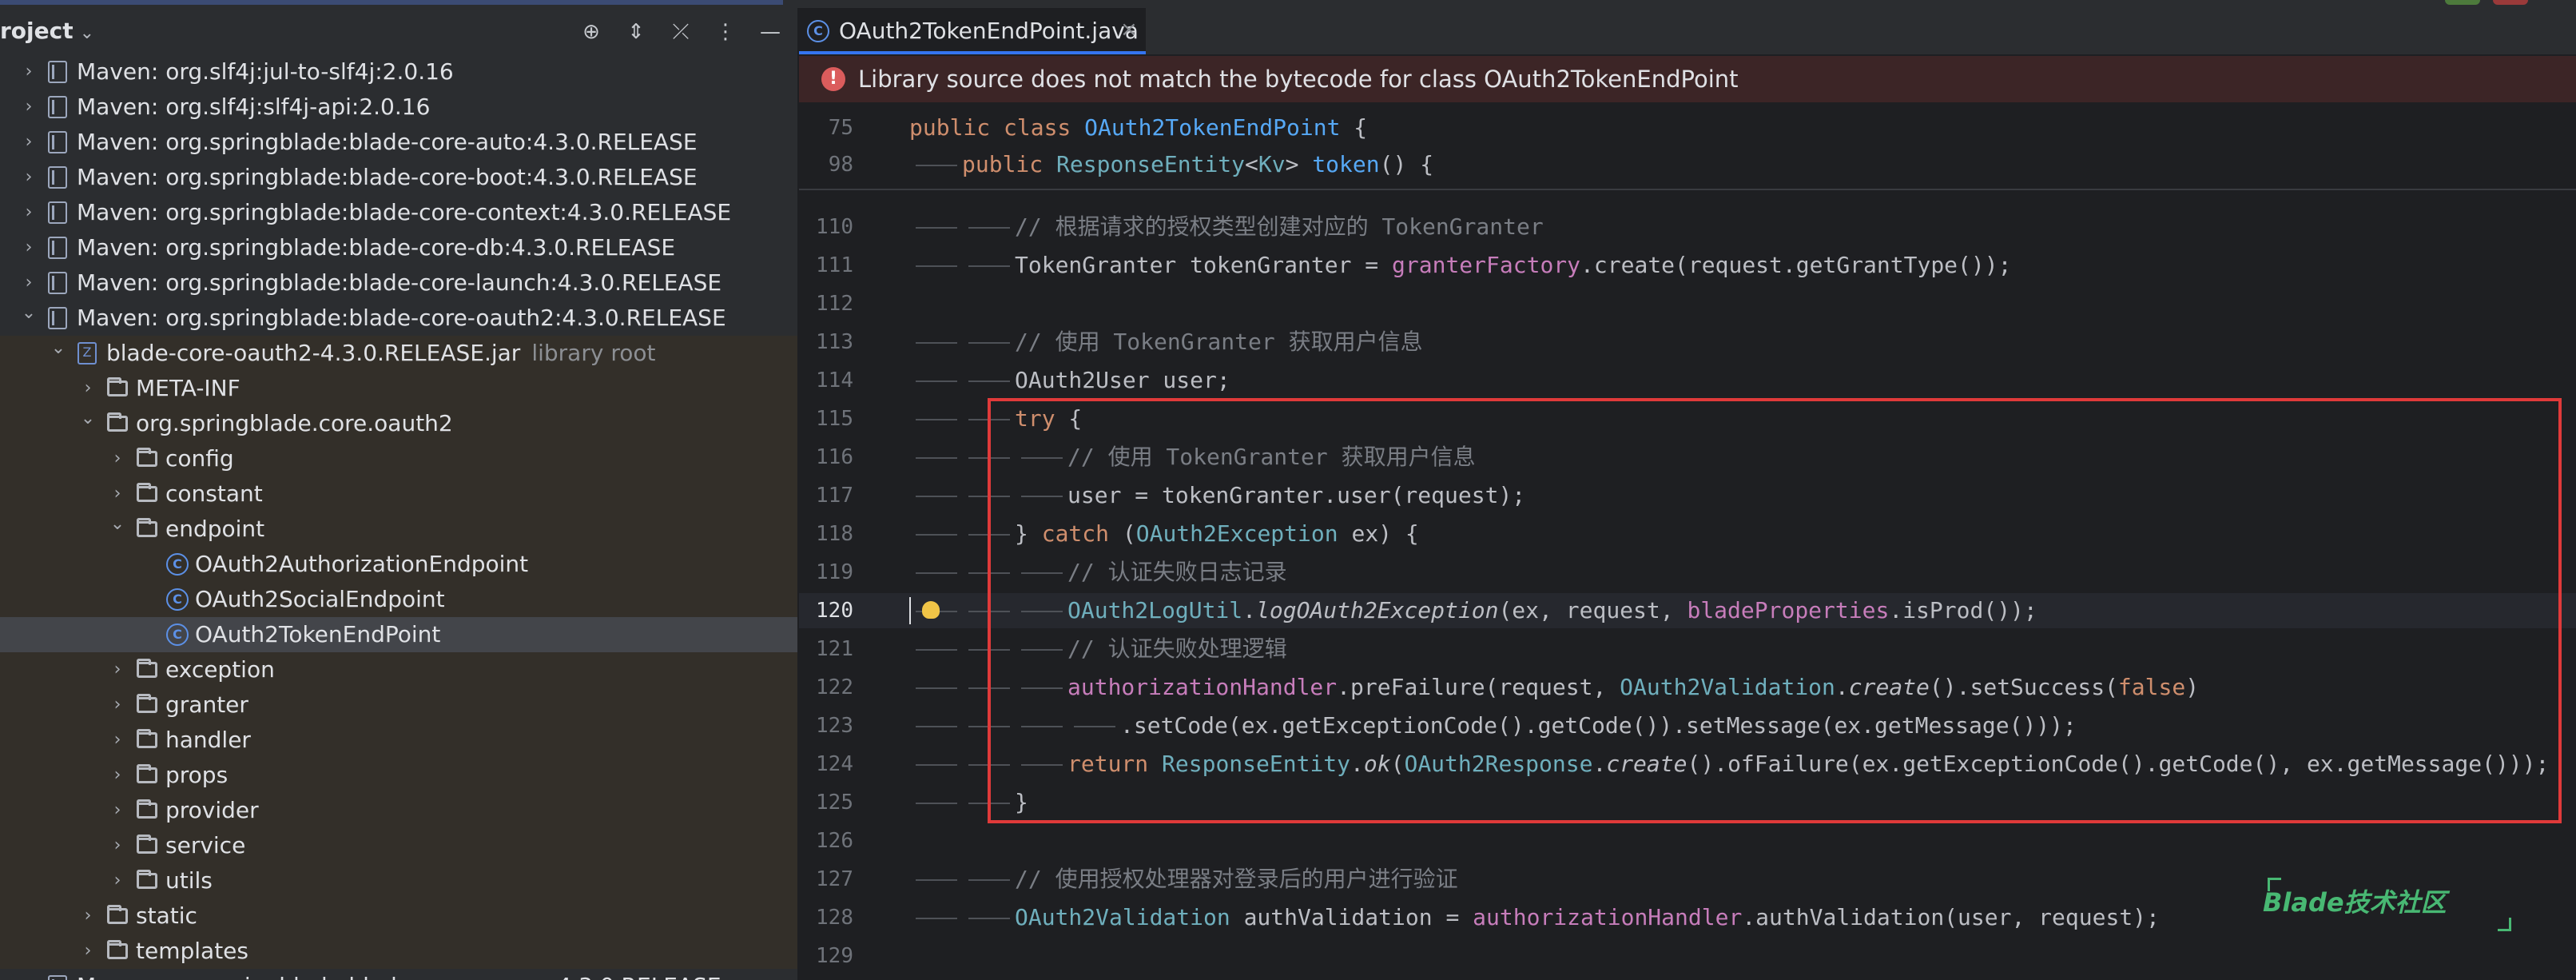  What do you see at coordinates (826, 610) in the screenshot?
I see `line-number: 120` at bounding box center [826, 610].